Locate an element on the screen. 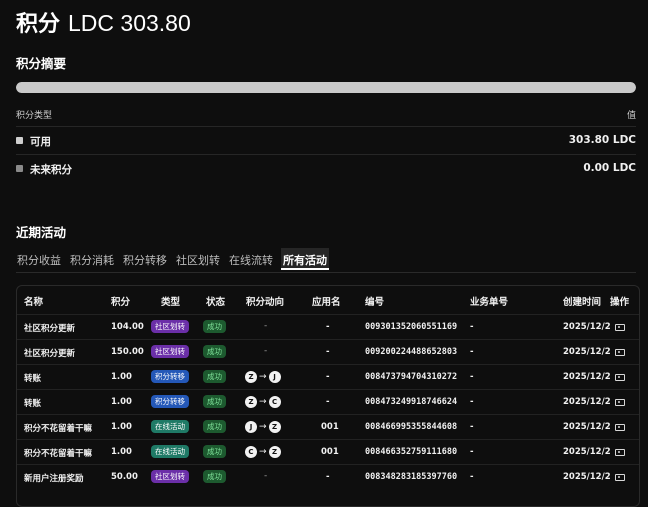 This screenshot has width=648, height=507. col-points: 积分 is located at coordinates (121, 302).